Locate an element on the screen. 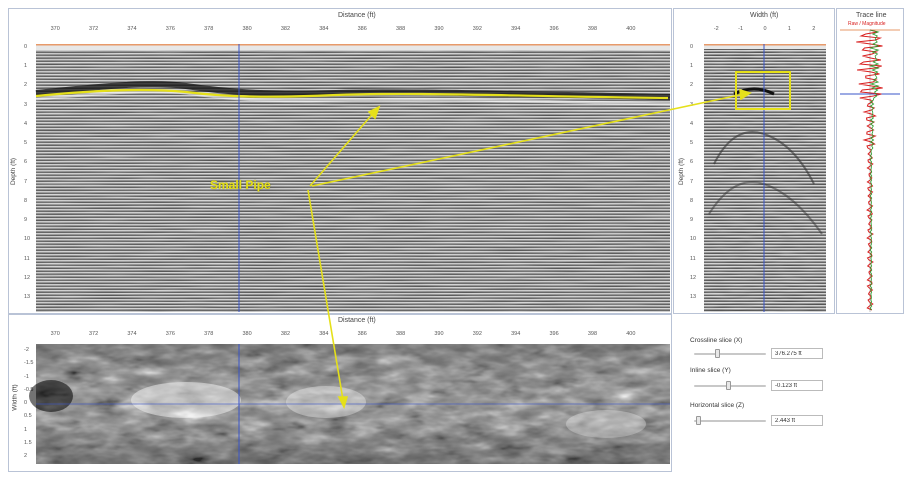  horizontal-slice-slider is located at coordinates (730, 421).